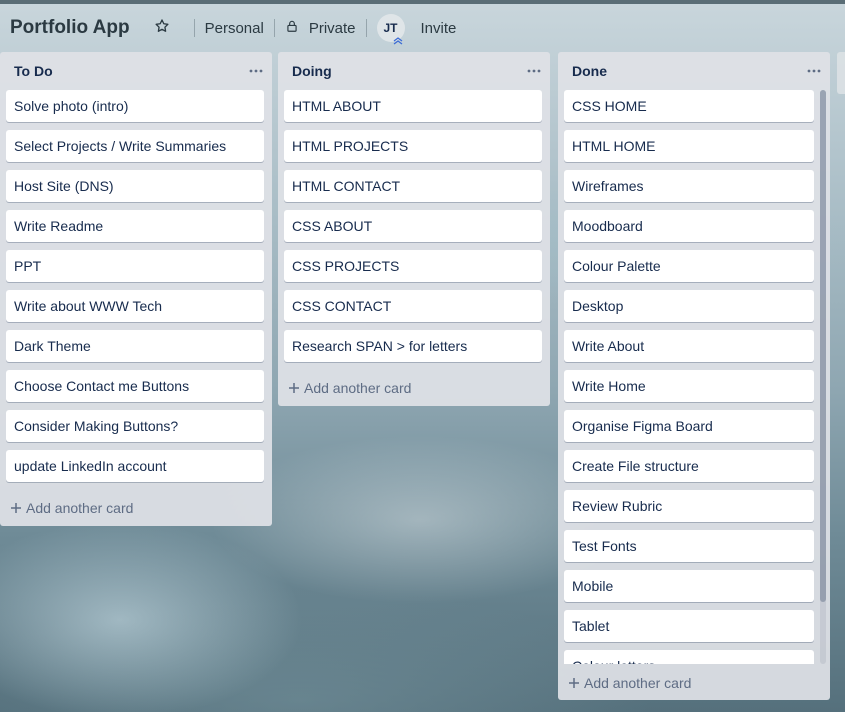 This screenshot has height=712, width=845. I want to click on lock-icon, so click(297, 28).